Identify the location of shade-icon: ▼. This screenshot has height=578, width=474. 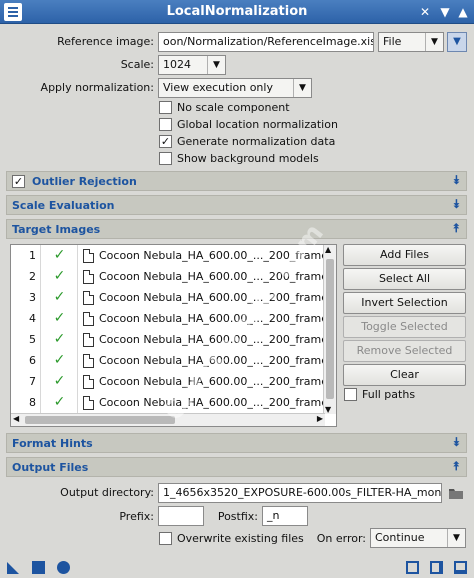
(445, 12).